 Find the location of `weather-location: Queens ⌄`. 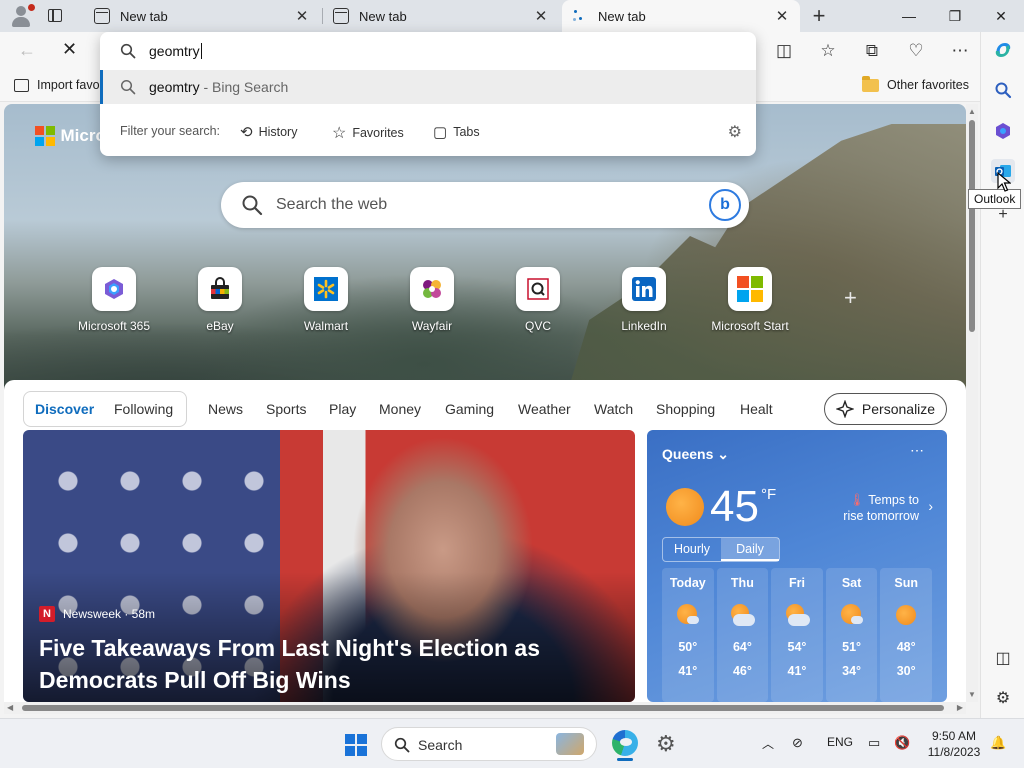

weather-location: Queens ⌄ is located at coordinates (695, 454).